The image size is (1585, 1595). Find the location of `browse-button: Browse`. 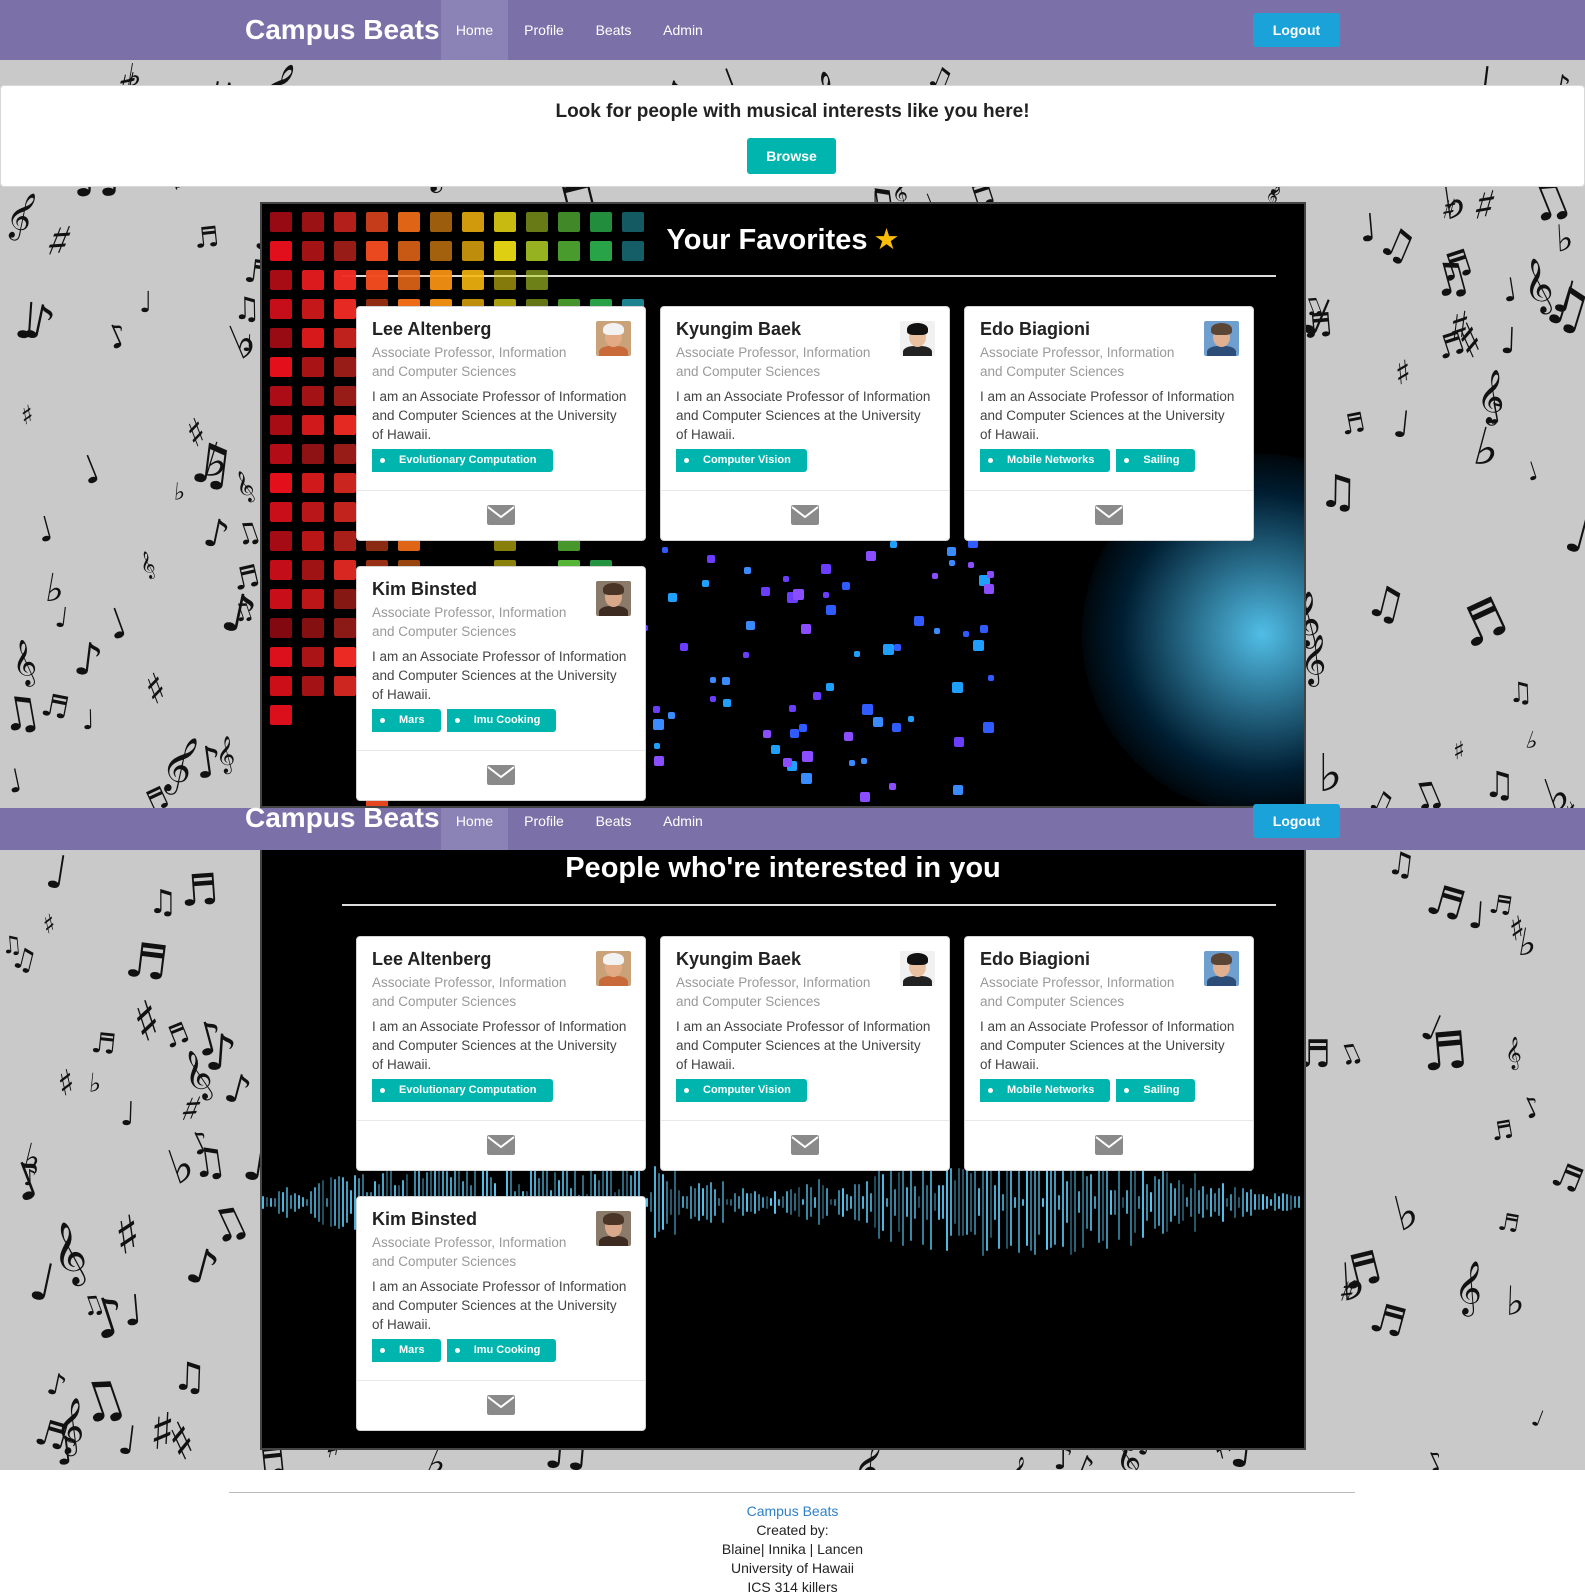

browse-button: Browse is located at coordinates (791, 156).